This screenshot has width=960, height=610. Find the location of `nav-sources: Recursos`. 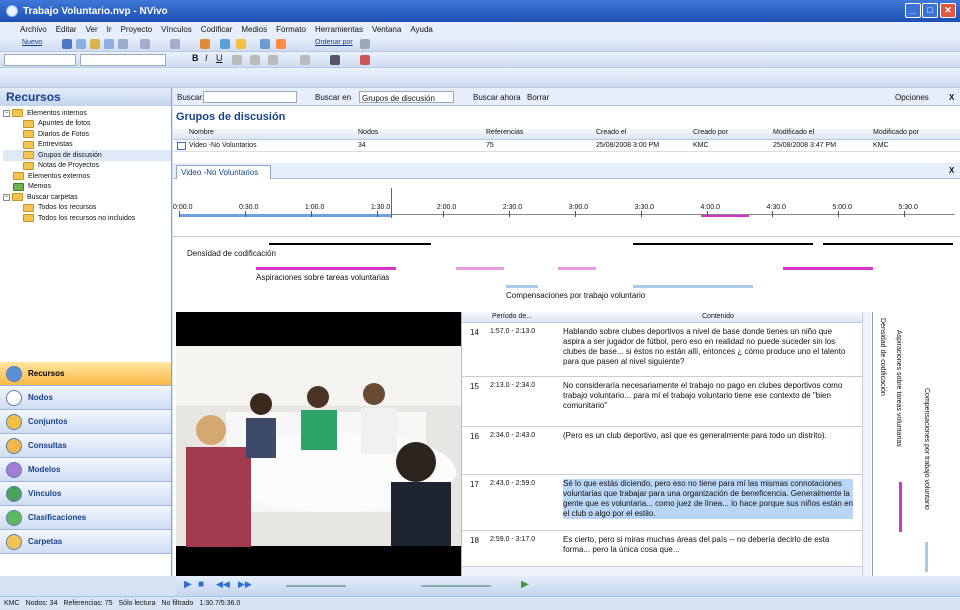

nav-sources: Recursos is located at coordinates (85, 374).